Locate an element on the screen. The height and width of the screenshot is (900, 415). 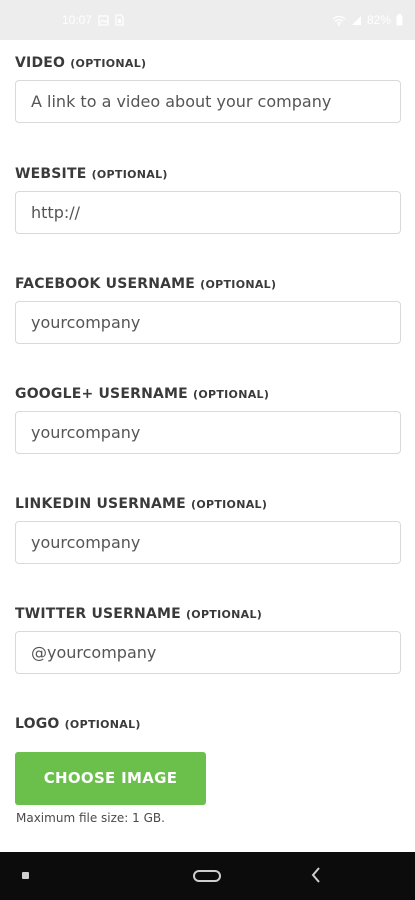
status-right: 82% is located at coordinates (367, 20).